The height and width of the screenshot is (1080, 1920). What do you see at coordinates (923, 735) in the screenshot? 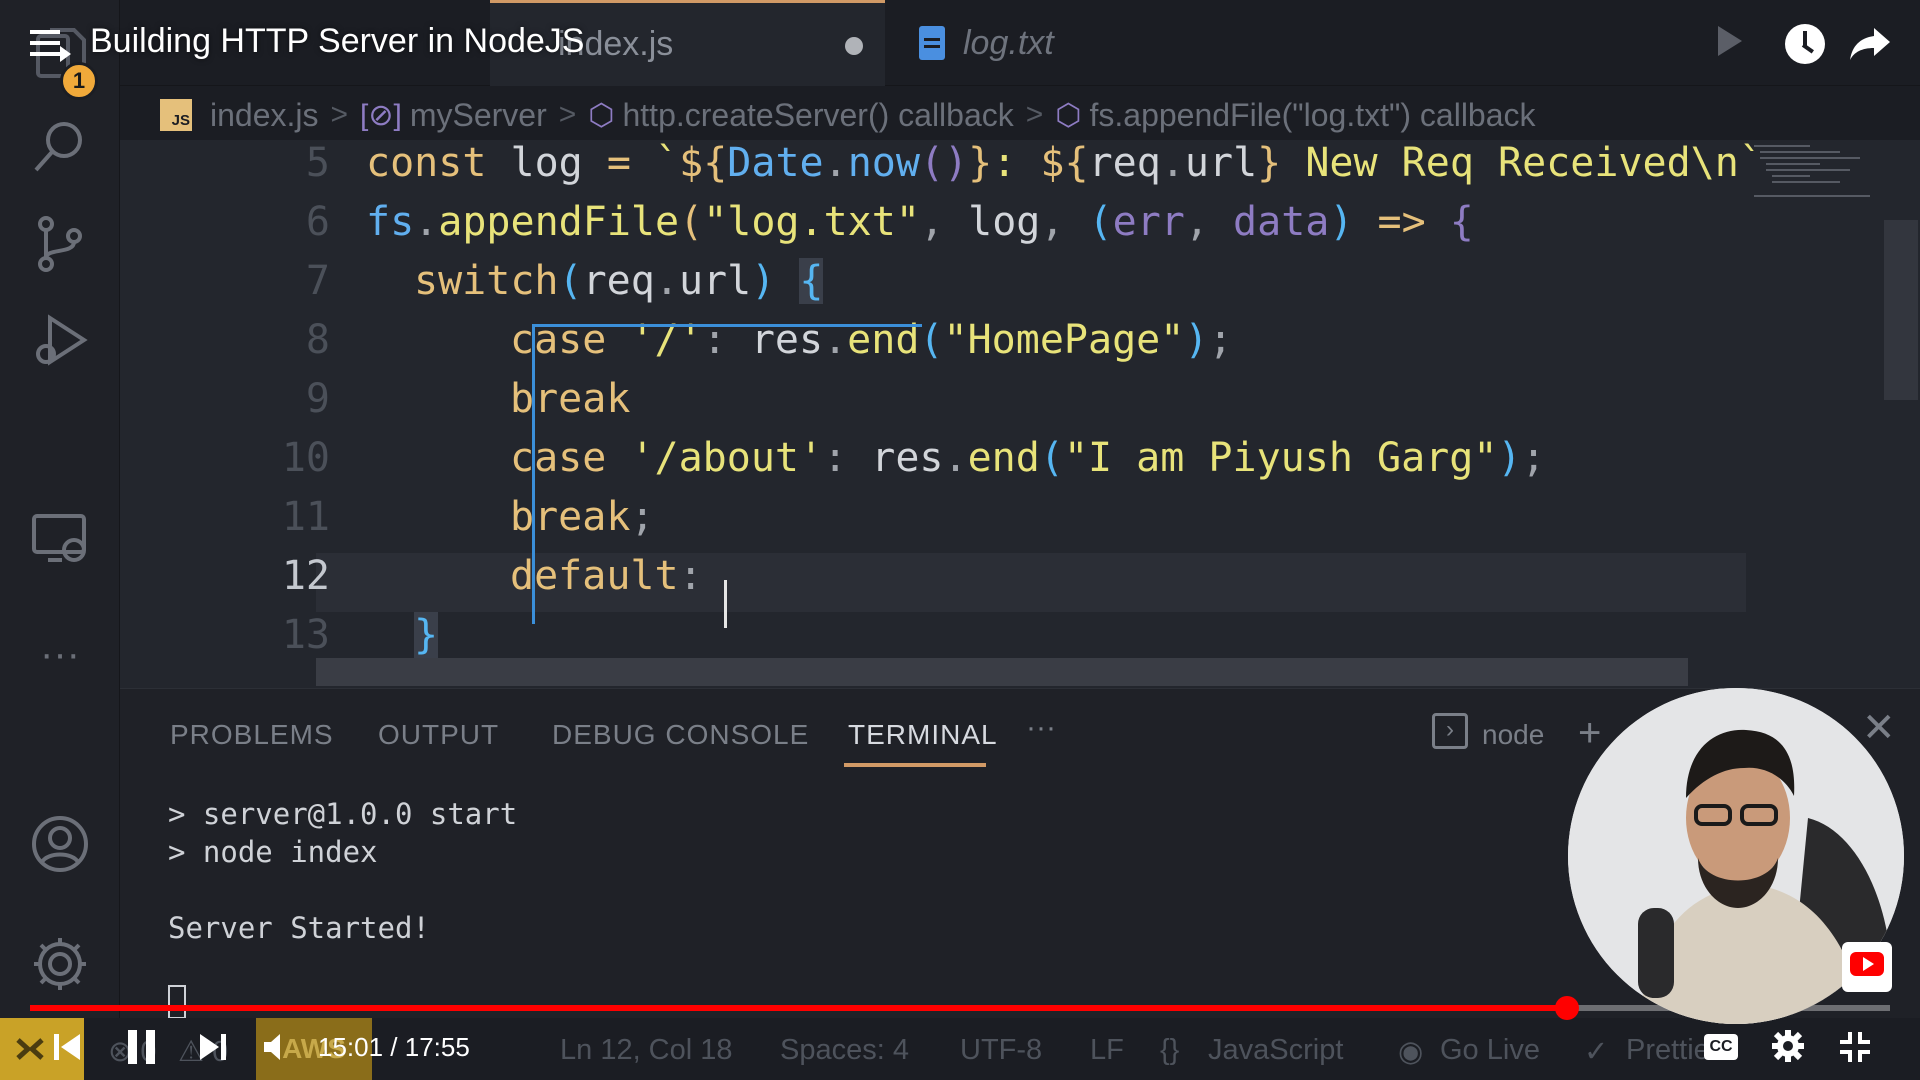
I see `tab-terminal: TERMINAL` at bounding box center [923, 735].